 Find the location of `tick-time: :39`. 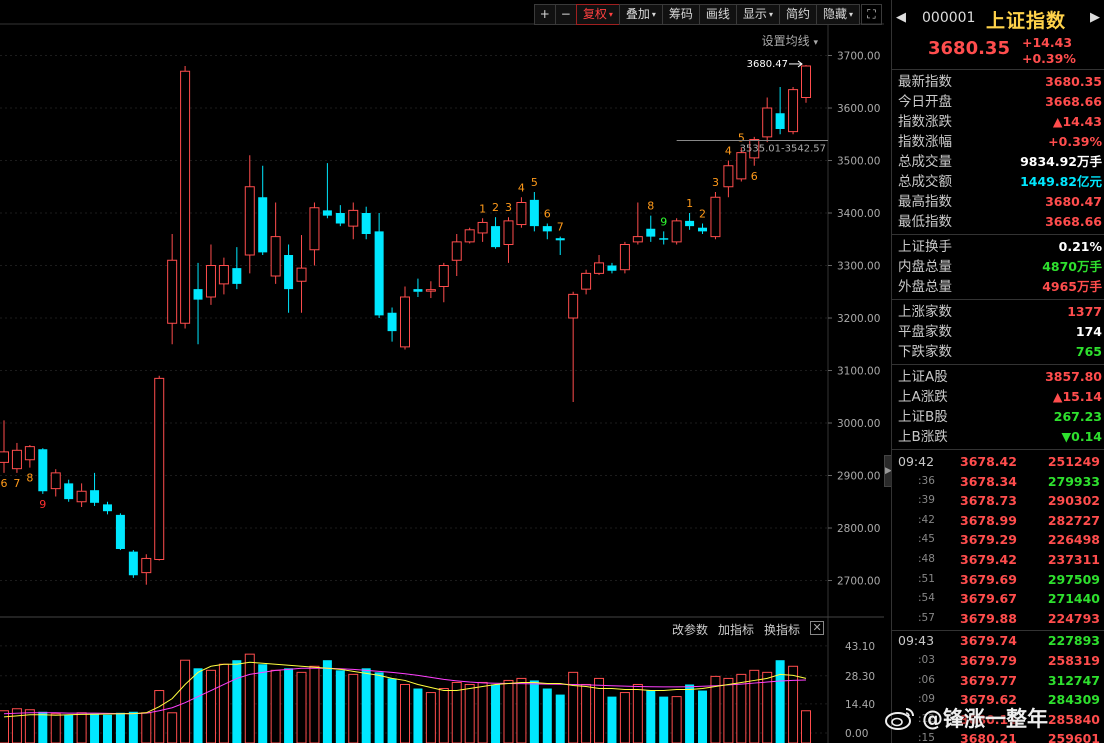

tick-time: :39 is located at coordinates (926, 500).